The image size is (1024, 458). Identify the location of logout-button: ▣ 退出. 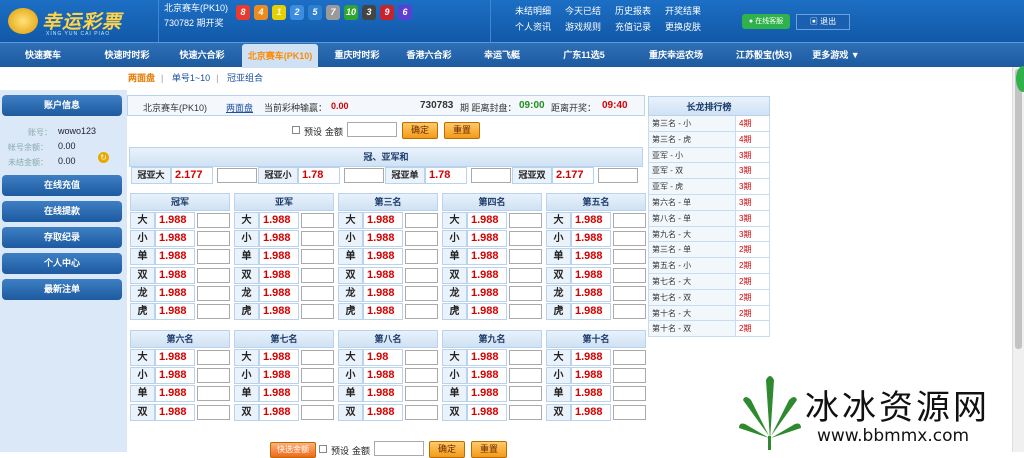
(823, 22).